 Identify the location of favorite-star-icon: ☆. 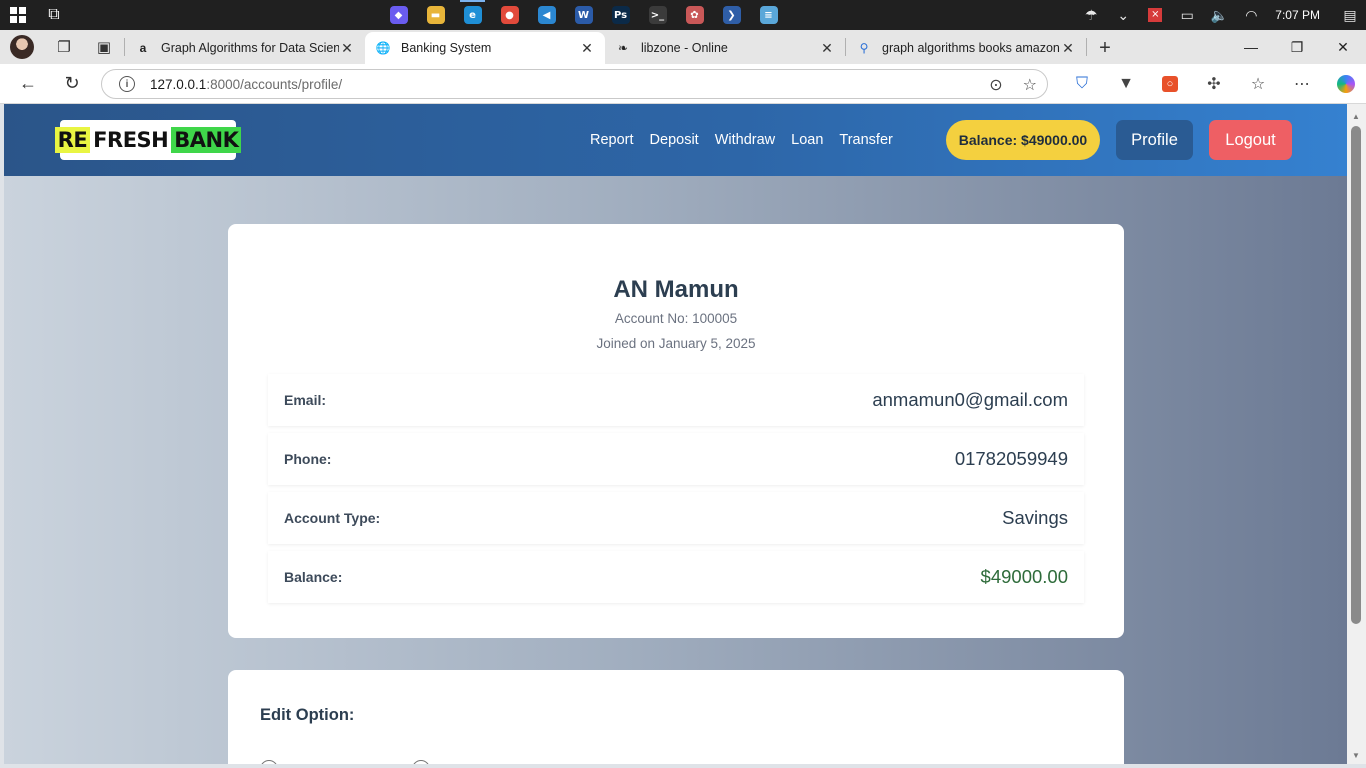
(1030, 85).